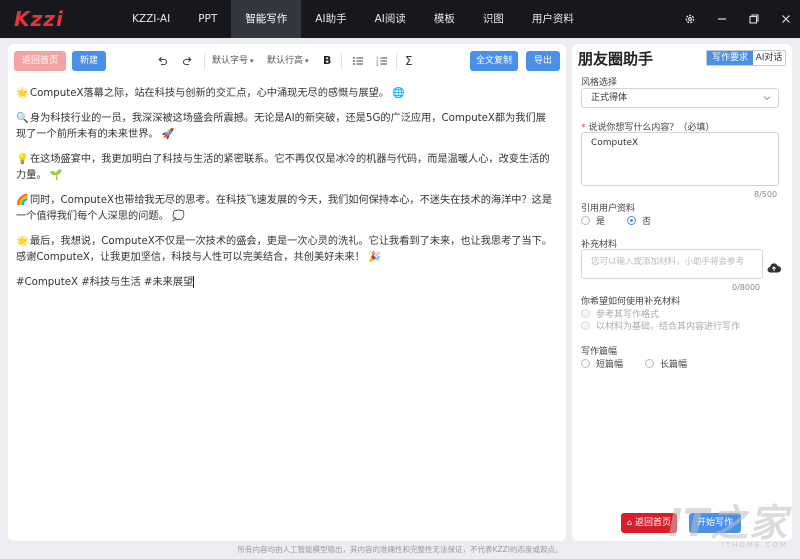 The image size is (800, 559). I want to click on numbered-list-icon: 123, so click(382, 61).